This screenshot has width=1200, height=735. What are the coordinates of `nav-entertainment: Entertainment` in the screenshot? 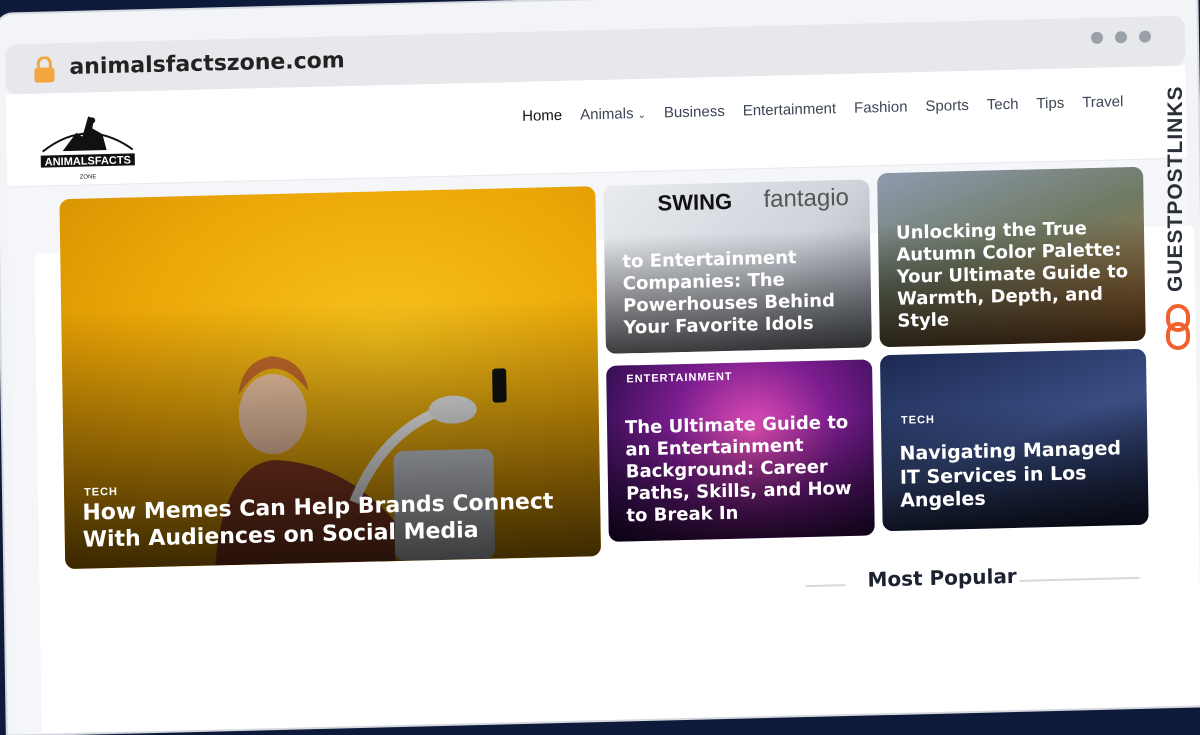 It's located at (790, 109).